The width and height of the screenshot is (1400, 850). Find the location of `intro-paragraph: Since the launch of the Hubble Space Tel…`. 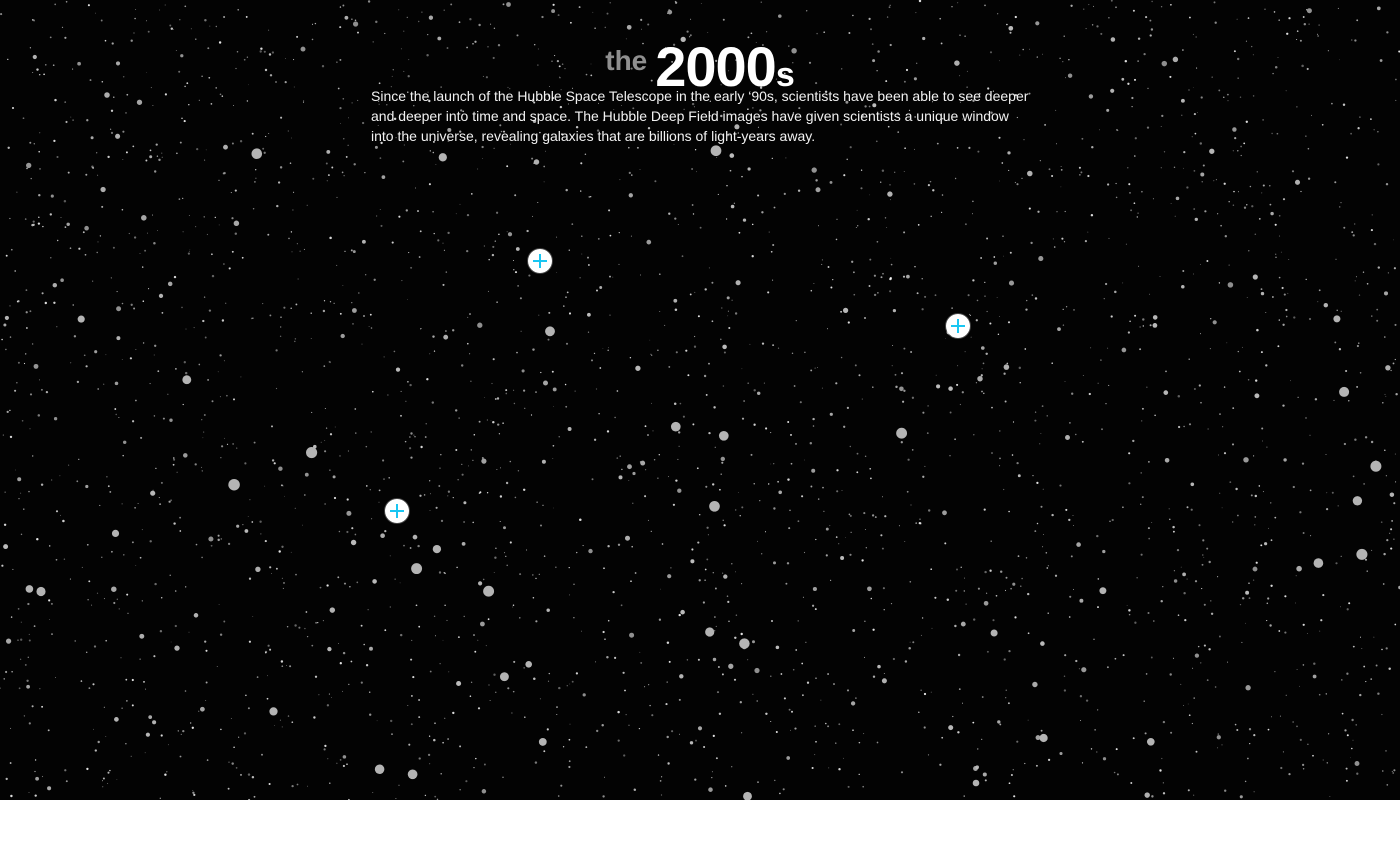

intro-paragraph: Since the launch of the Hubble Space Tel… is located at coordinates (700, 116).